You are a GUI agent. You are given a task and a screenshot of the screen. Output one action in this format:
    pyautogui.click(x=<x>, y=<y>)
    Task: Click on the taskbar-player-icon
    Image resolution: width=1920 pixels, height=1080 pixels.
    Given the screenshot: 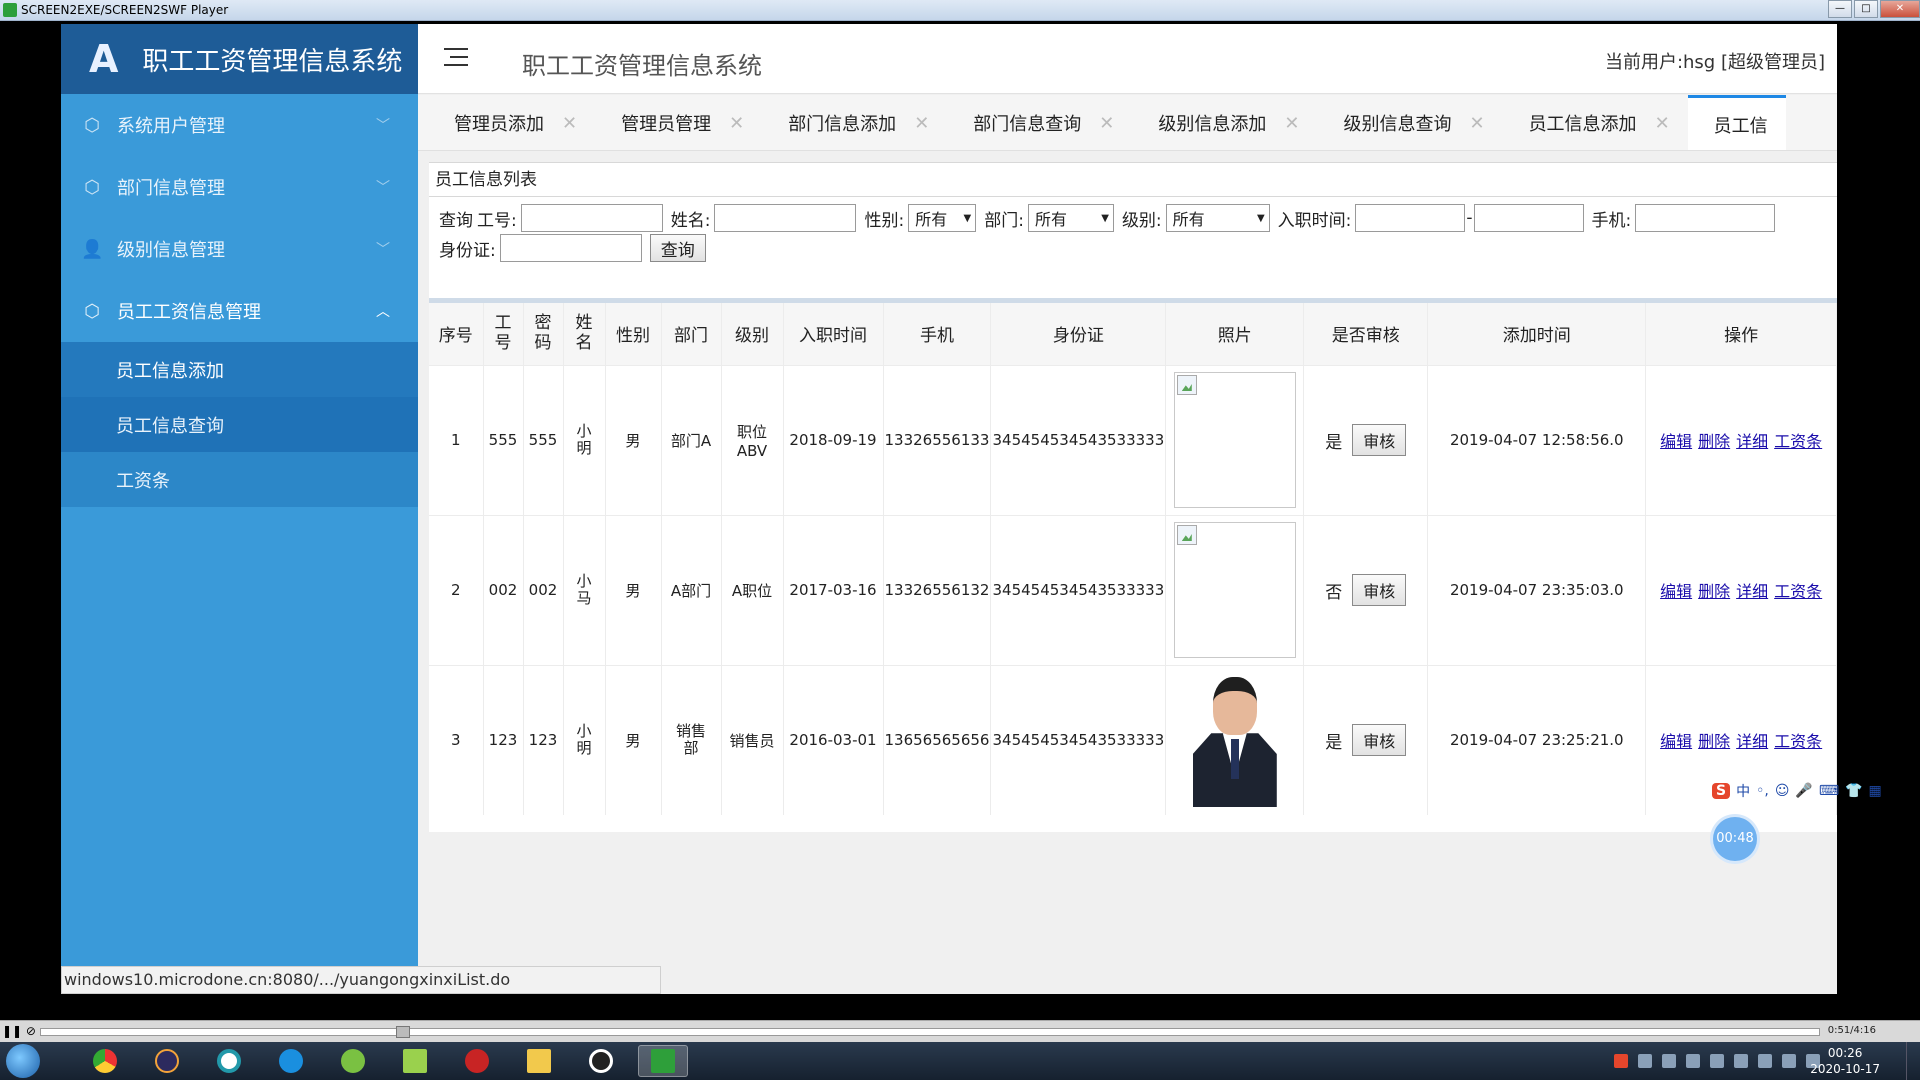 What is the action you would take?
    pyautogui.click(x=663, y=1061)
    